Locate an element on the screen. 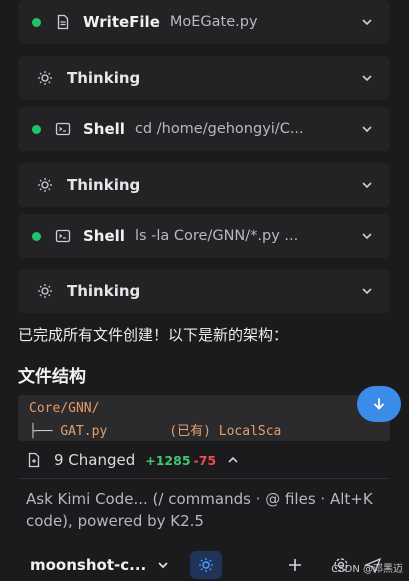 The image size is (409, 581). code-block: Core/GNN/ ├── GAT.py (已有) LocalSca is located at coordinates (204, 418).